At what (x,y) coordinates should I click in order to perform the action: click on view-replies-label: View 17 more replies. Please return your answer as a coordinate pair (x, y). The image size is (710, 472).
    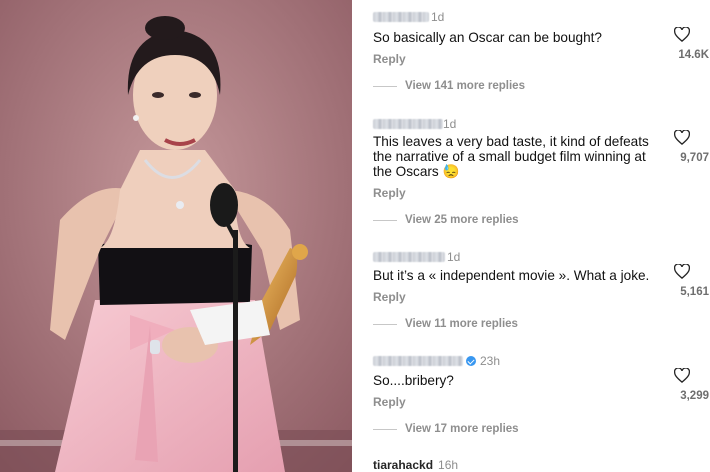
    Looking at the image, I should click on (462, 429).